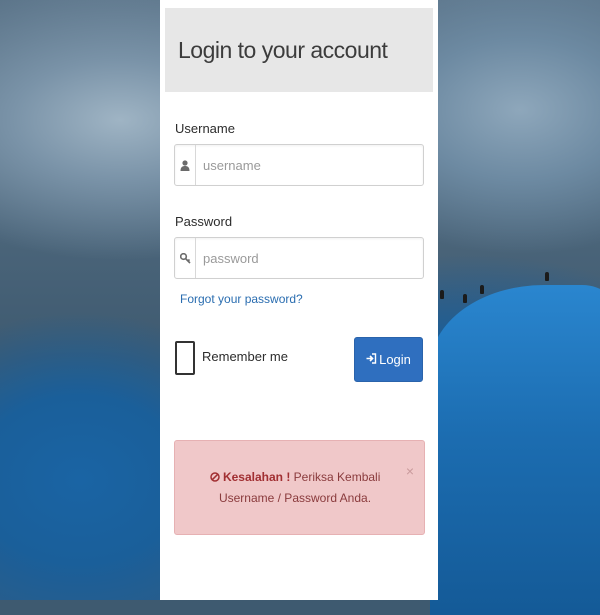 The image size is (600, 615). I want to click on ban-icon, so click(216, 477).